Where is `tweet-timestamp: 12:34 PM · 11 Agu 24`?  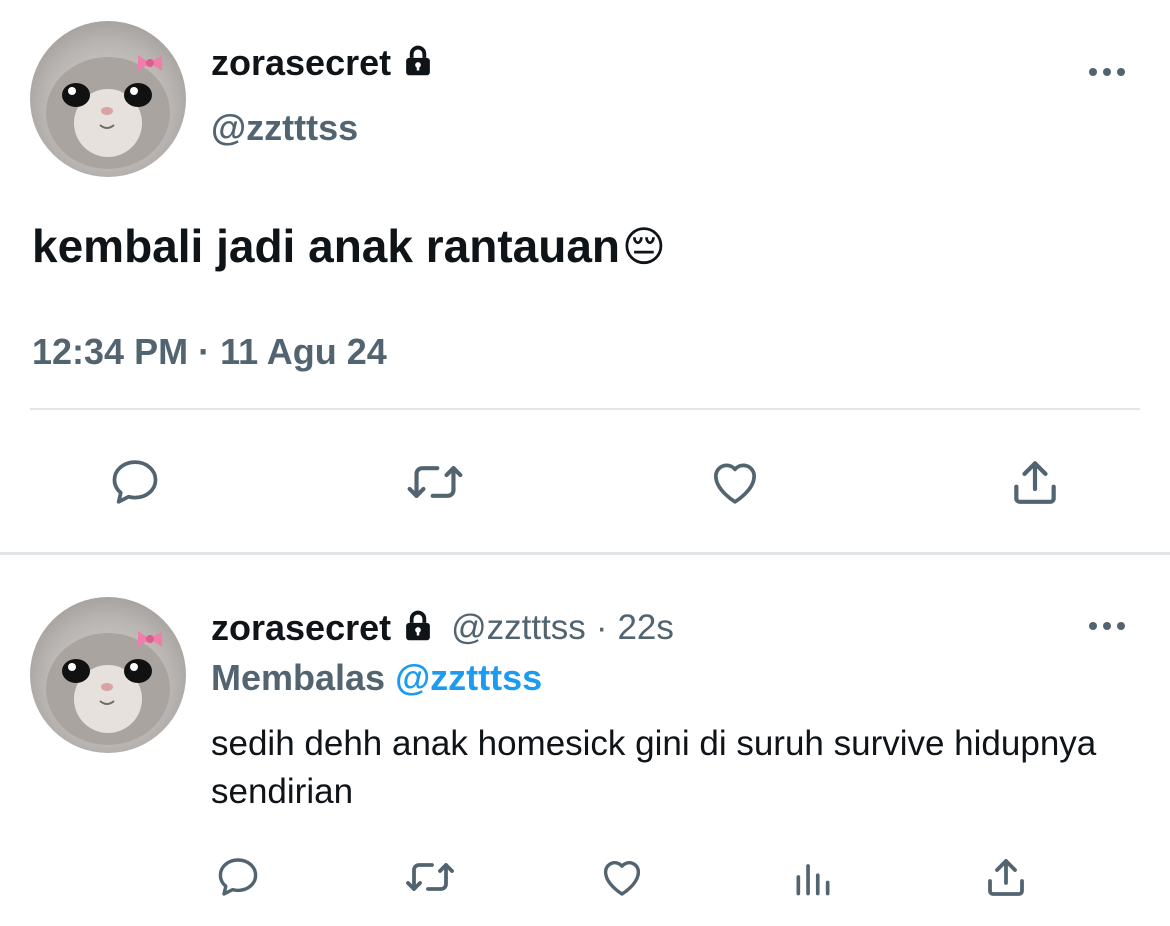 tweet-timestamp: 12:34 PM · 11 Agu 24 is located at coordinates (209, 352).